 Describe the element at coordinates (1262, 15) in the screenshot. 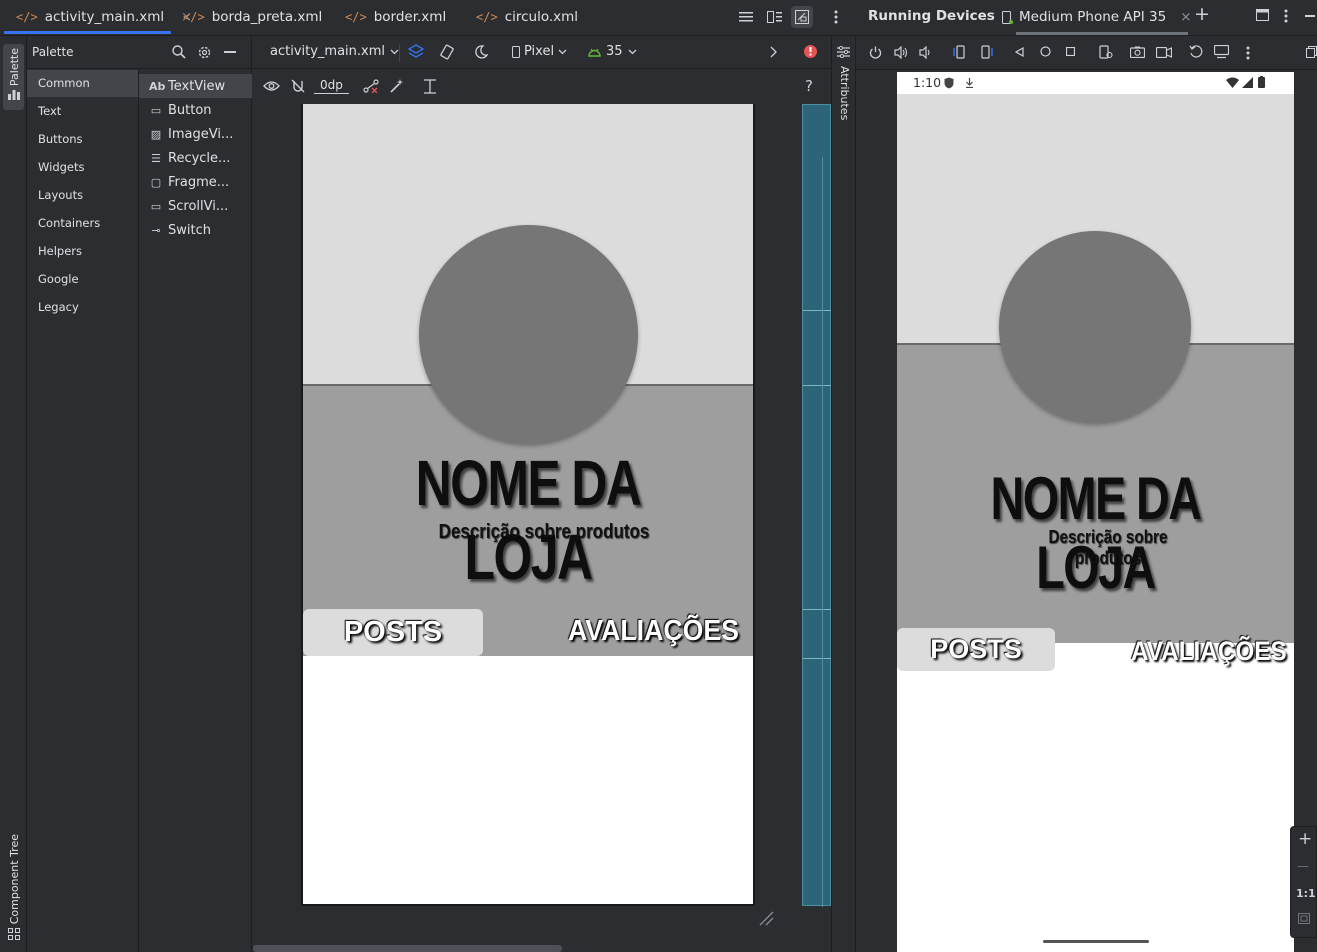

I see `window-layout-icon` at that location.